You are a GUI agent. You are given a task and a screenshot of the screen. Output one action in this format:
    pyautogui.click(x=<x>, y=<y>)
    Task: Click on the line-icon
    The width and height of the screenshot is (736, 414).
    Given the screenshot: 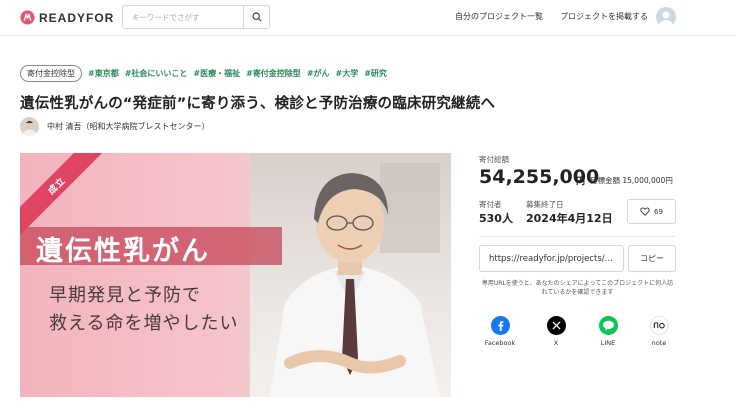 What is the action you would take?
    pyautogui.click(x=608, y=325)
    